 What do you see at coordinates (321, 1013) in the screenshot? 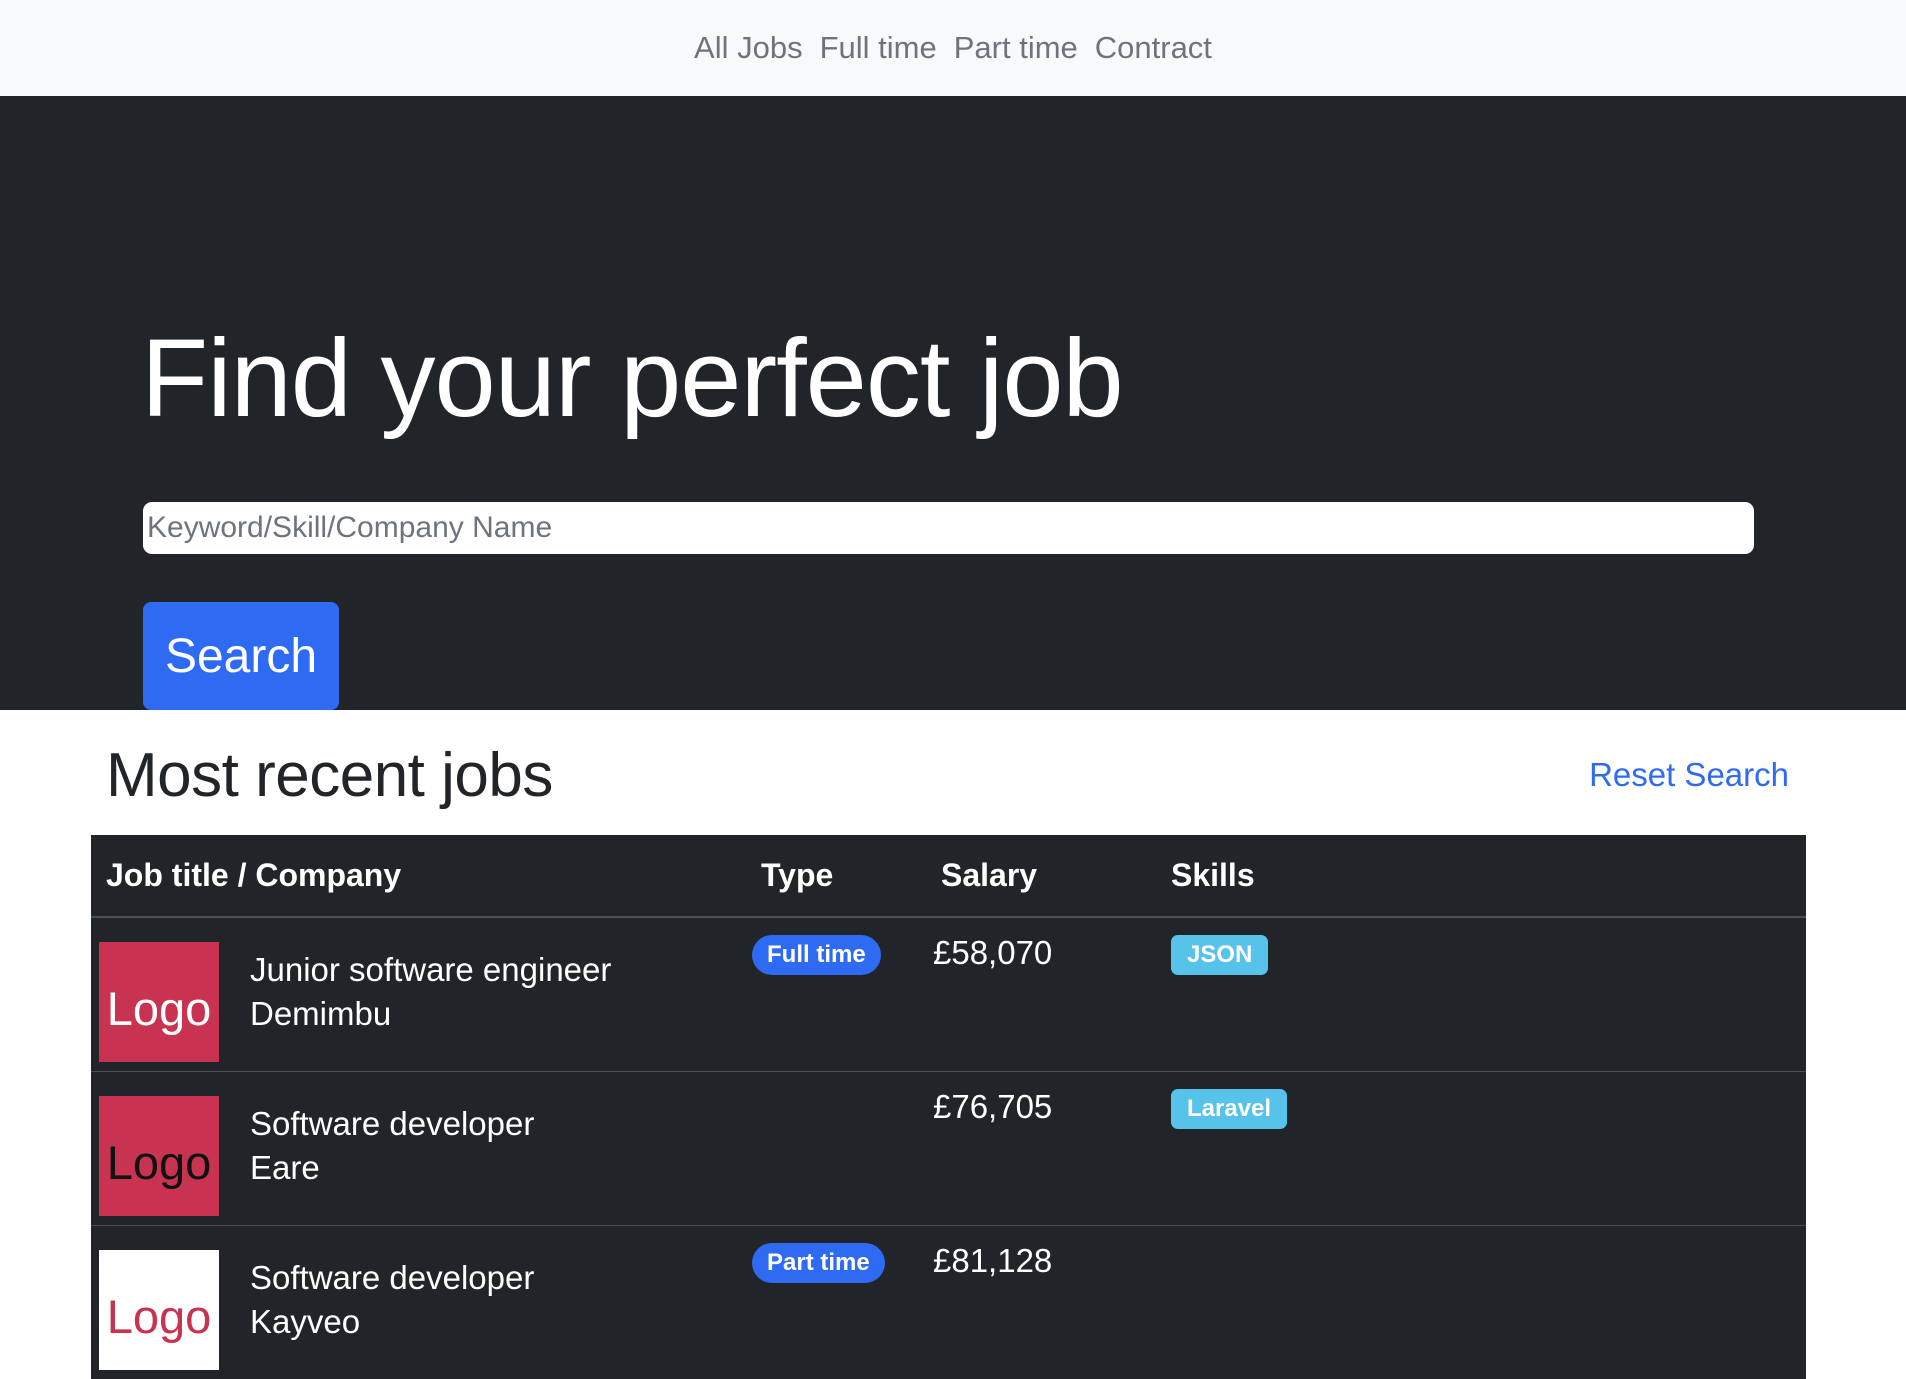
I see `company-name: Demimbu` at bounding box center [321, 1013].